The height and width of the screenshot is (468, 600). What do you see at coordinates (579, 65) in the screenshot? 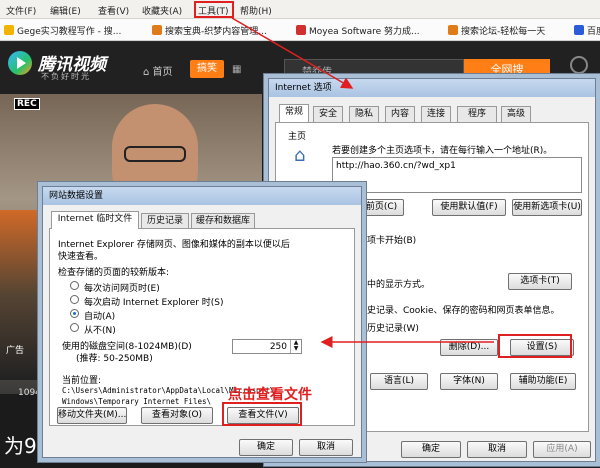
I see `user-icon` at bounding box center [579, 65].